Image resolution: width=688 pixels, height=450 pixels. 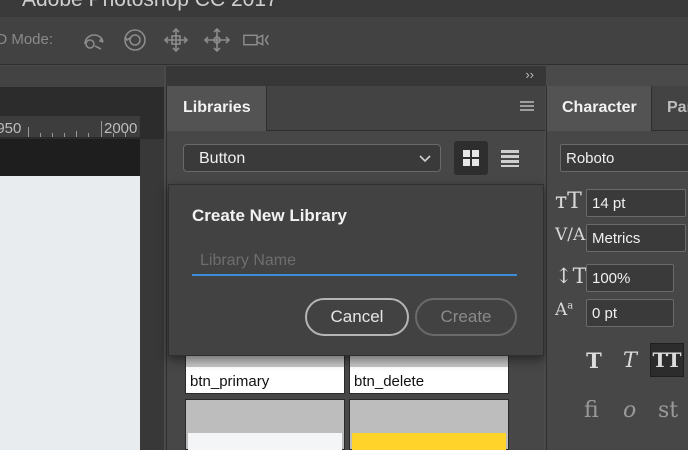 I want to click on list-view-icon, so click(x=510, y=158).